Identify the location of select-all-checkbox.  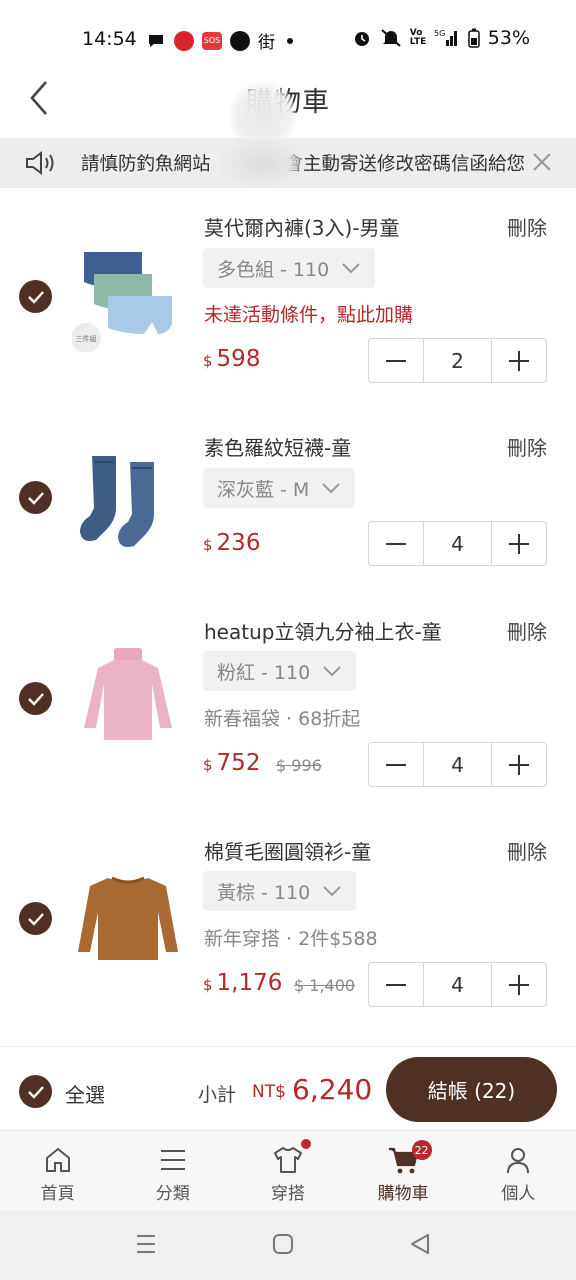
(35, 1091).